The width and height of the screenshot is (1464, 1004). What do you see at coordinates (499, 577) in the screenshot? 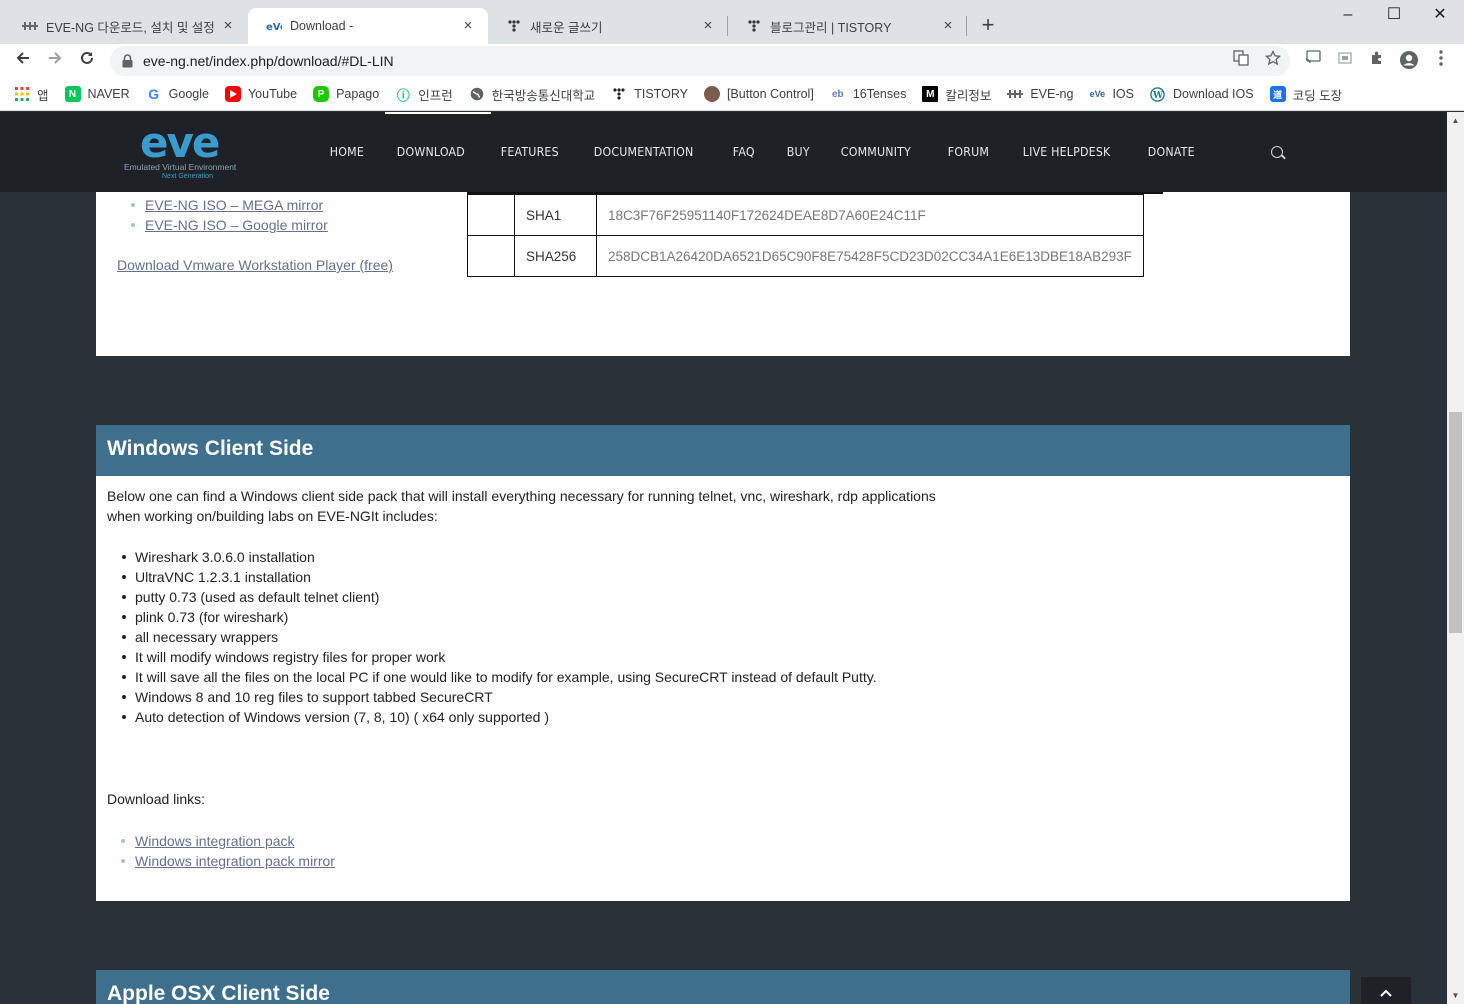
I see `list-item: UltraVNC 1.2.3.1 installation` at bounding box center [499, 577].